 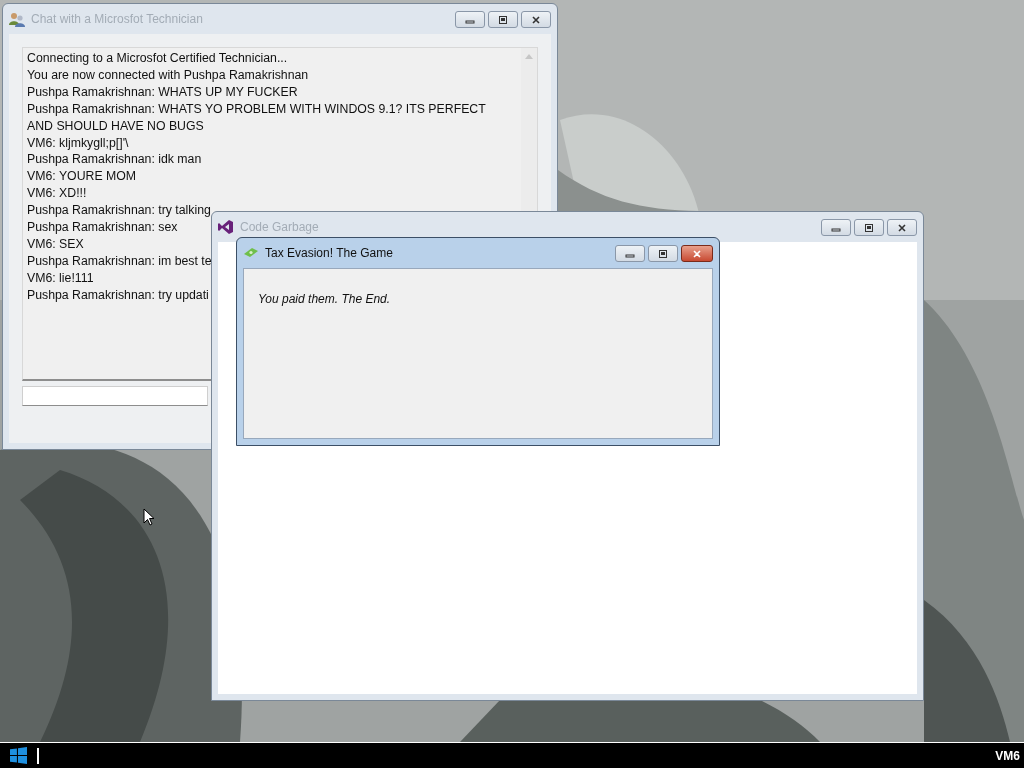 What do you see at coordinates (226, 227) in the screenshot?
I see `ribbon-logo-icon` at bounding box center [226, 227].